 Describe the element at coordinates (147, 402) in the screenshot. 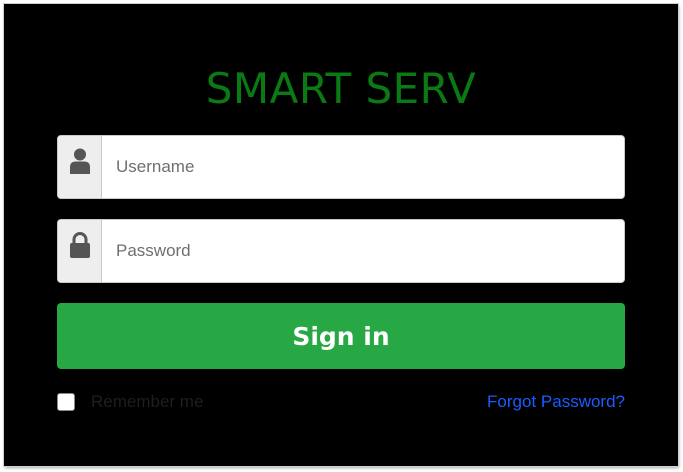

I see `remember-me-label: Remember me` at that location.